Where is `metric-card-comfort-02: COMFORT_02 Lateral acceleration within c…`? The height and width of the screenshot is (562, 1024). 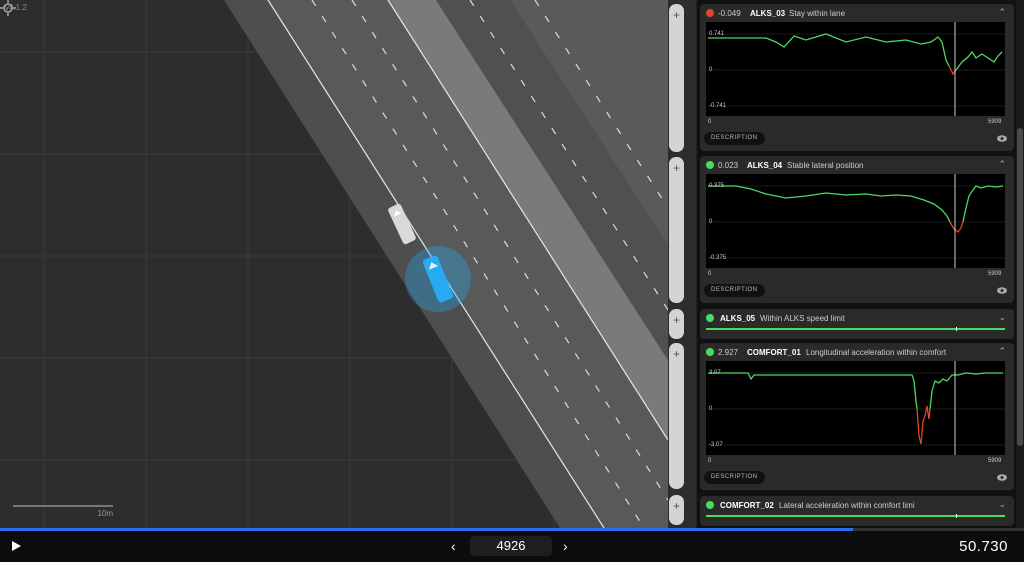 metric-card-comfort-02: COMFORT_02 Lateral acceleration within c… is located at coordinates (857, 511).